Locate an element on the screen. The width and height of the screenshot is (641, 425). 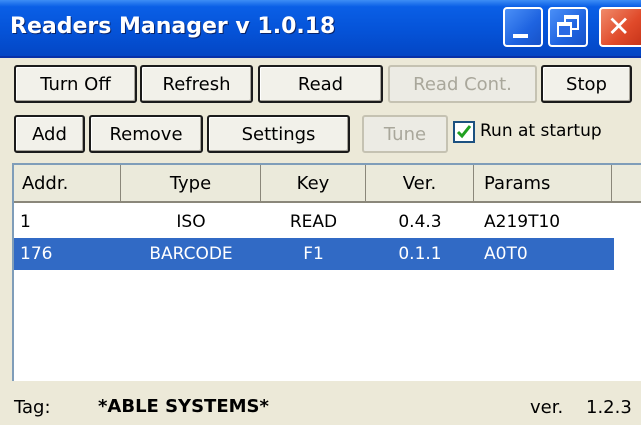
close-icon: ✕ is located at coordinates (619, 26).